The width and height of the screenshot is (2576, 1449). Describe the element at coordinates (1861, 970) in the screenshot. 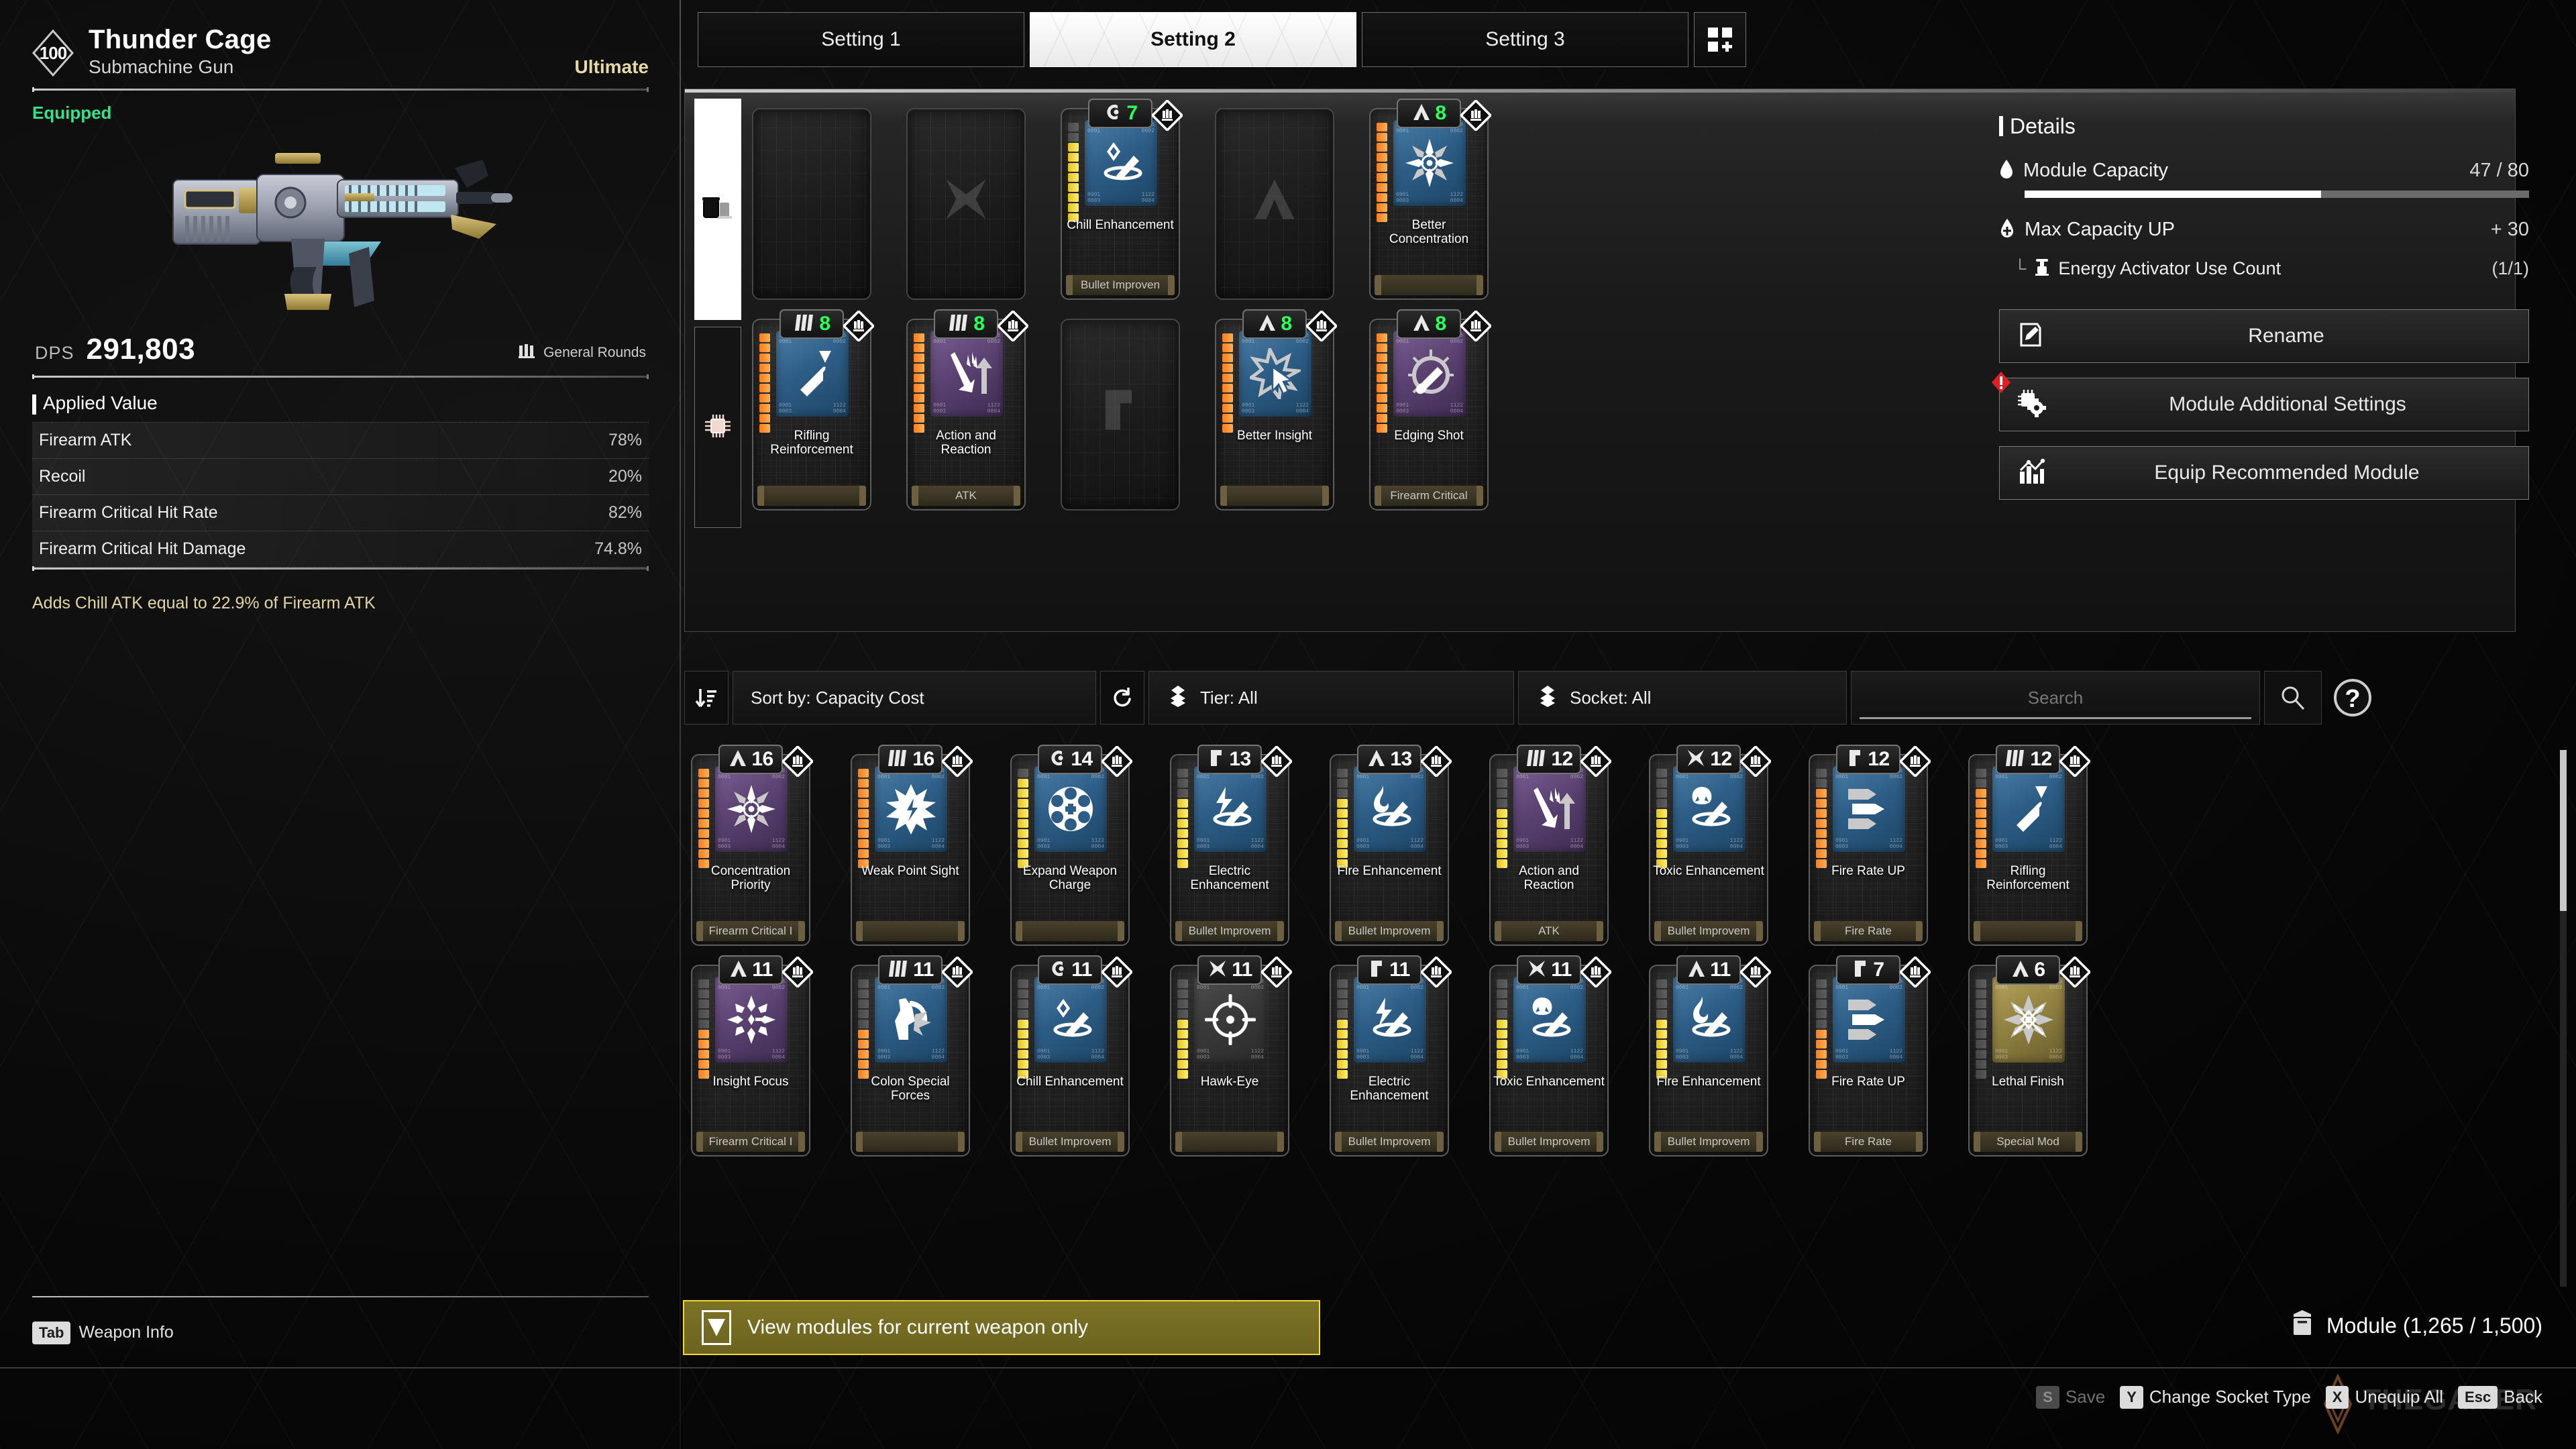

I see `socket-type-rutile-icon` at that location.